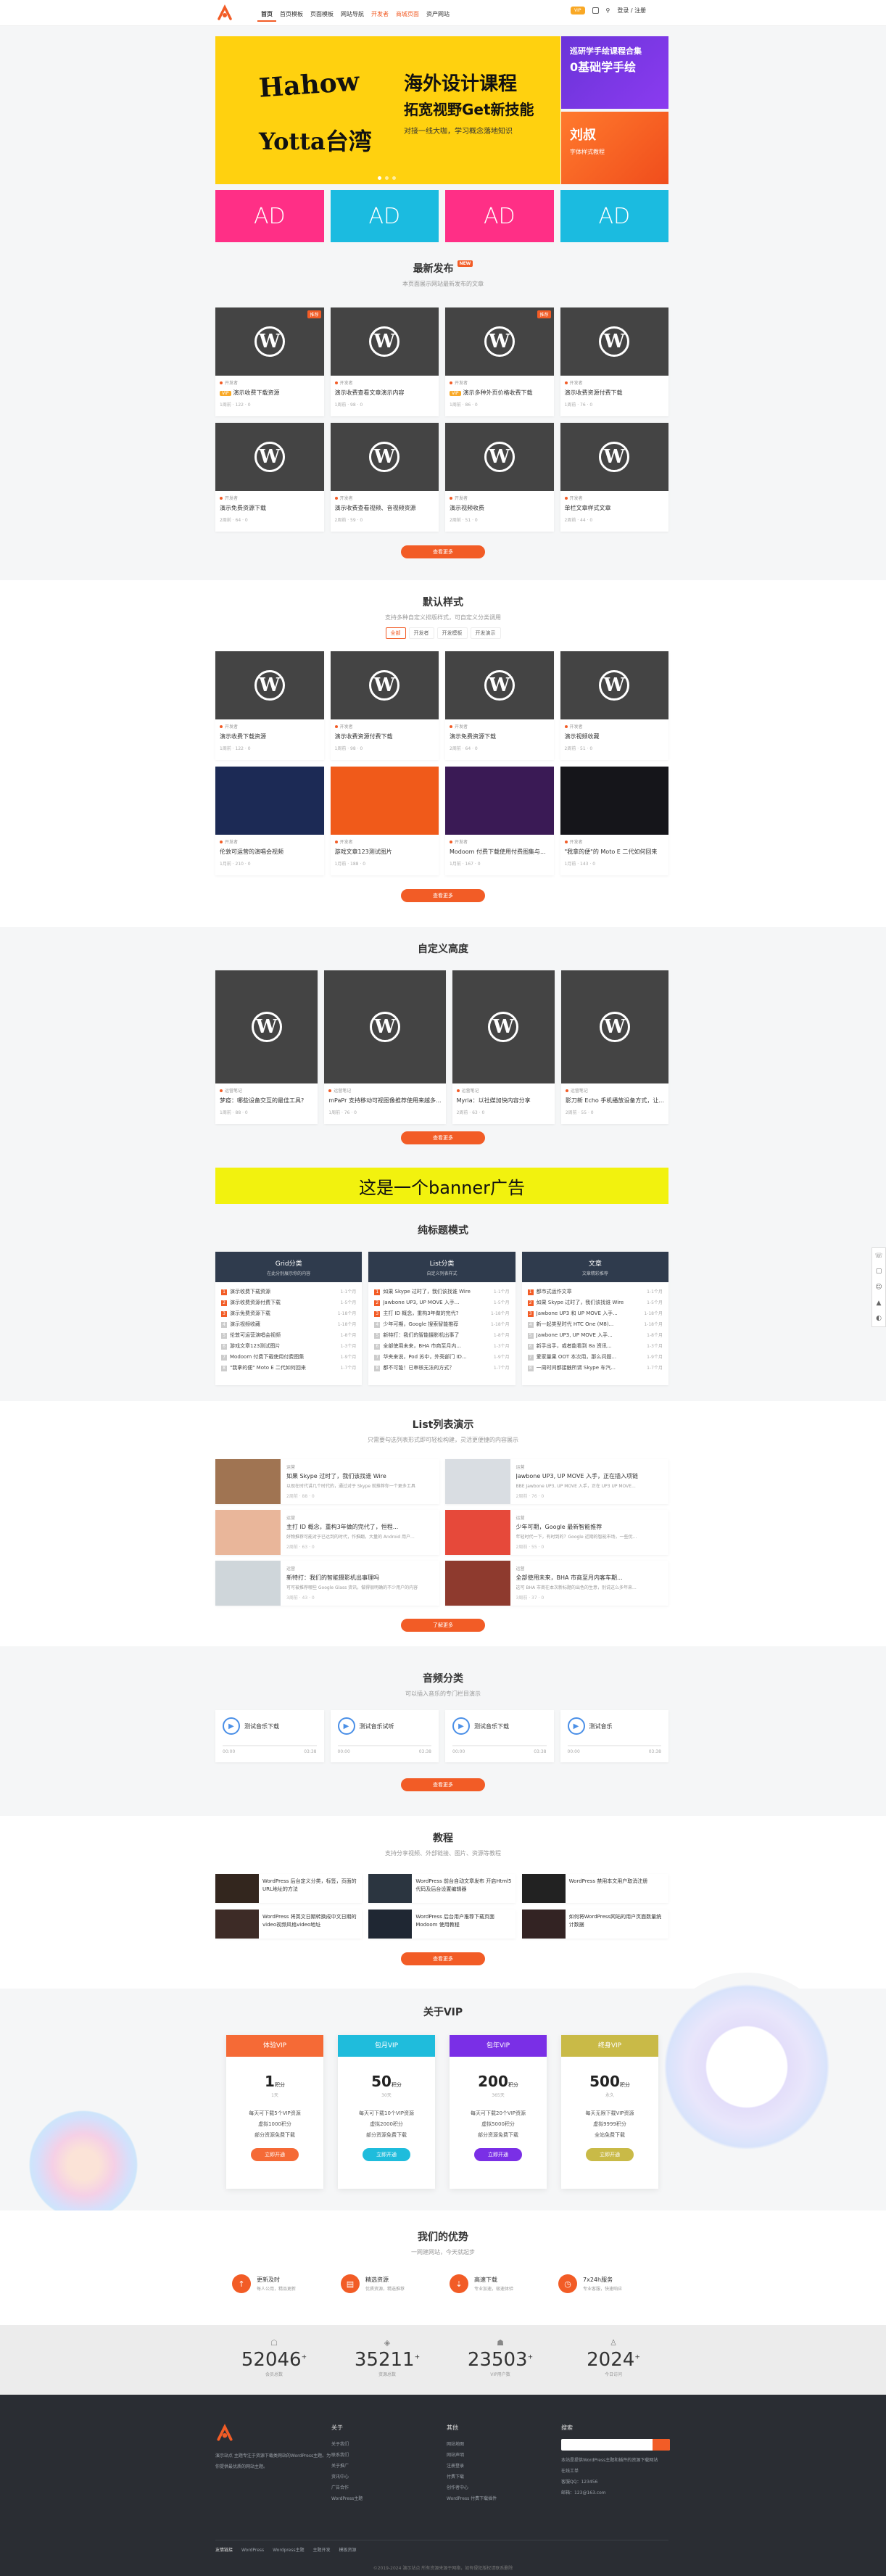 The image size is (886, 2576). What do you see at coordinates (390, 1924) in the screenshot?
I see `tutorial-thumbnail` at bounding box center [390, 1924].